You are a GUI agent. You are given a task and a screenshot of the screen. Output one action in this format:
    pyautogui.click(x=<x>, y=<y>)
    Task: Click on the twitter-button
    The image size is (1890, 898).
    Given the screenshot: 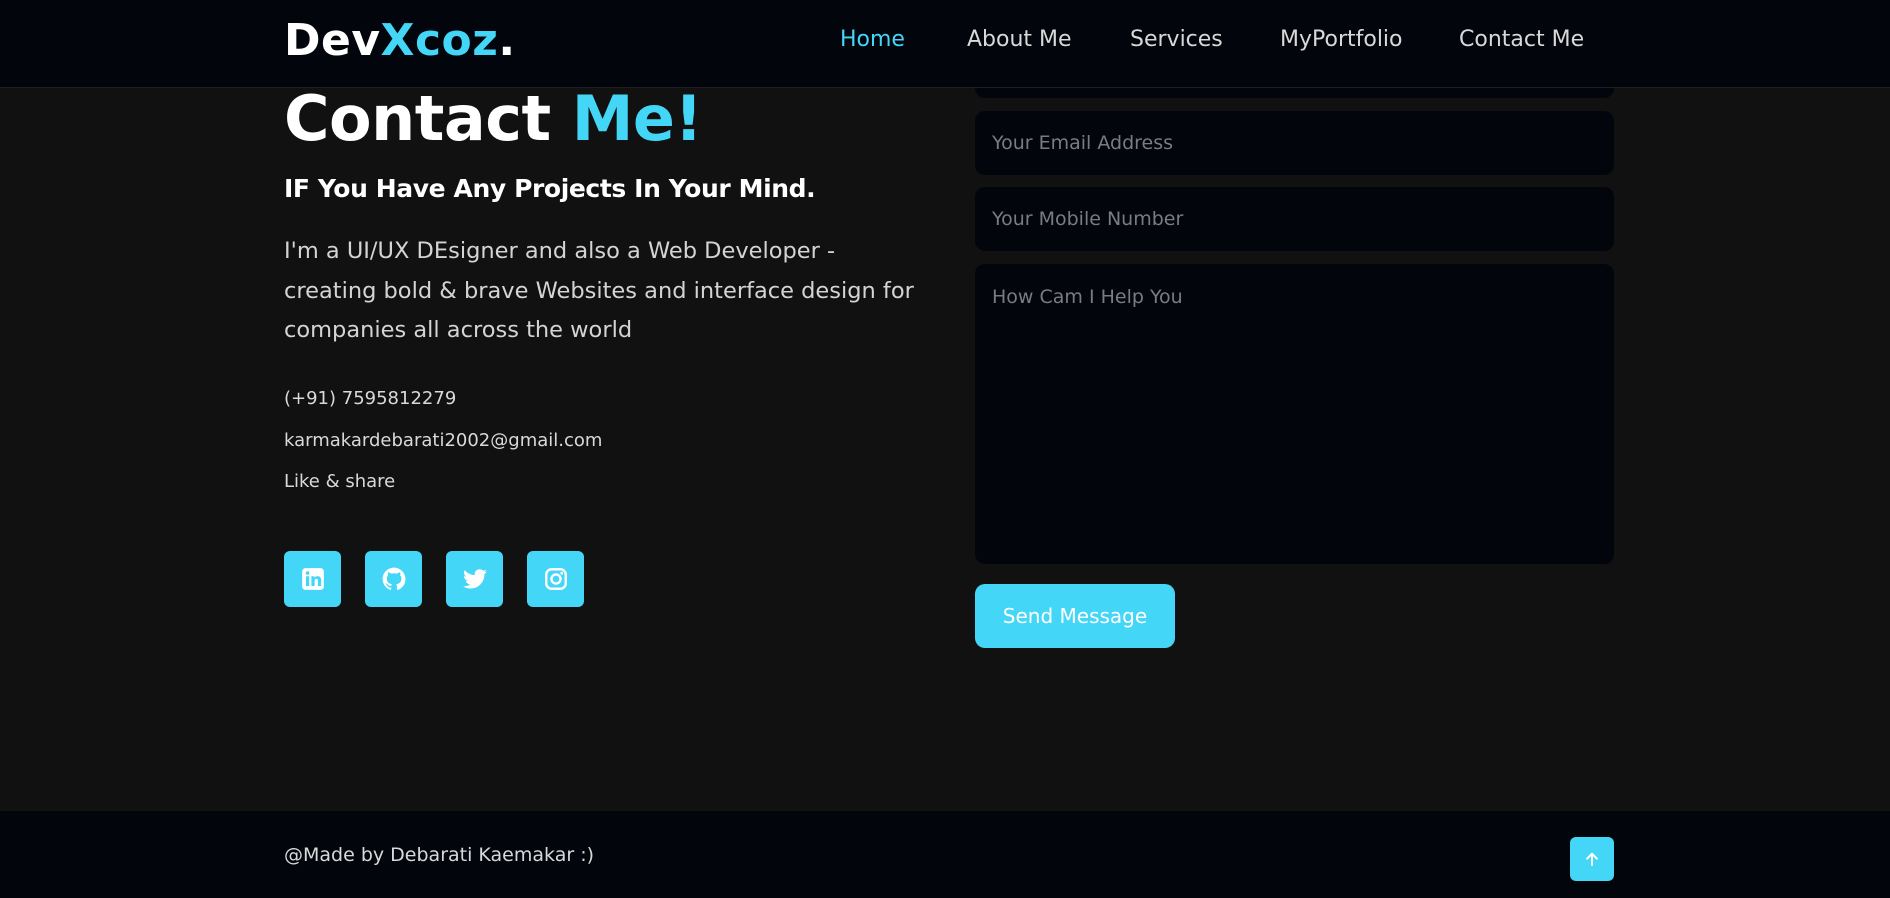 What is the action you would take?
    pyautogui.click(x=474, y=579)
    